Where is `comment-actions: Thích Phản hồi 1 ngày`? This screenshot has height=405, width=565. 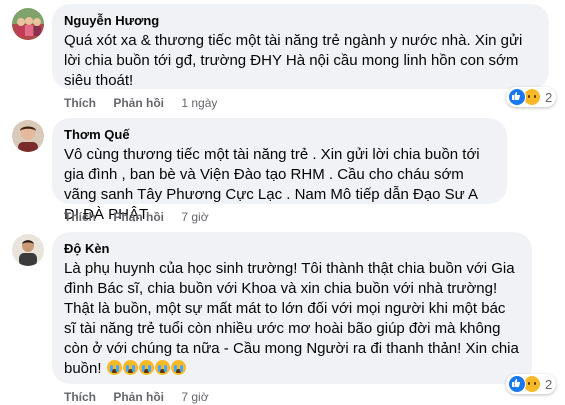
comment-actions: Thích Phản hồi 1 ngày is located at coordinates (140, 103).